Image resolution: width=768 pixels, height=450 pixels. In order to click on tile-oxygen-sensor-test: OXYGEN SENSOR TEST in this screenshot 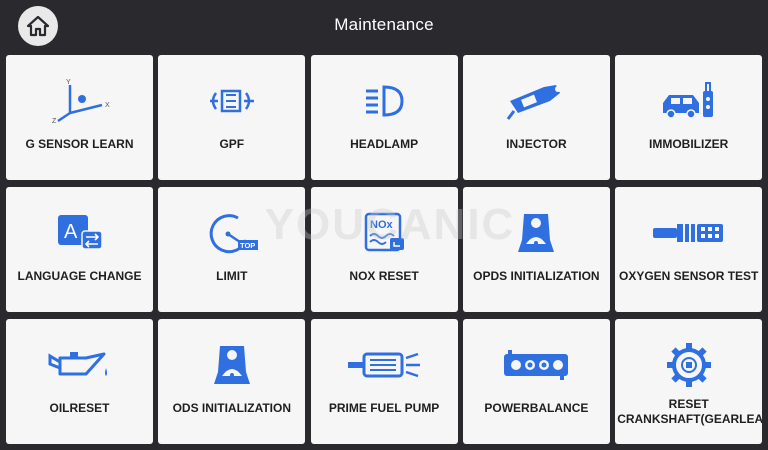, I will do `click(689, 249)`.